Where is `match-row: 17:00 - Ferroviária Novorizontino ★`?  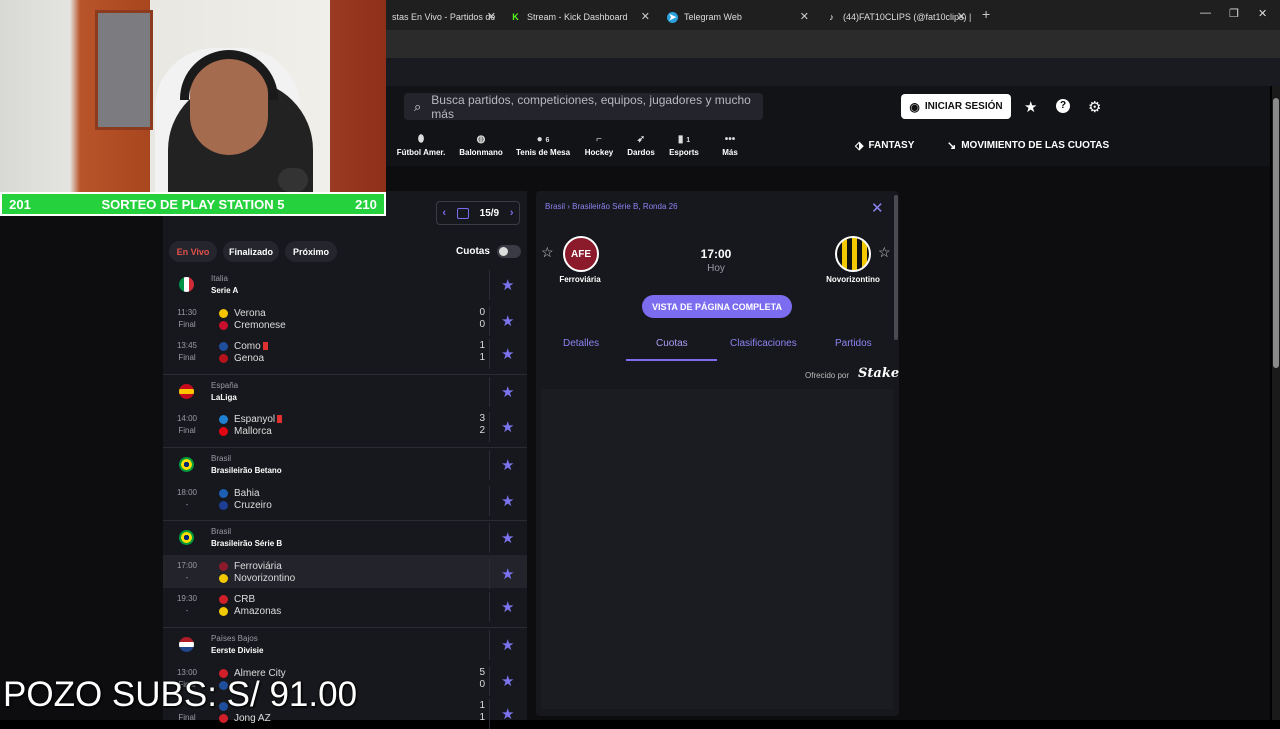 match-row: 17:00 - Ferroviária Novorizontino ★ is located at coordinates (345, 574).